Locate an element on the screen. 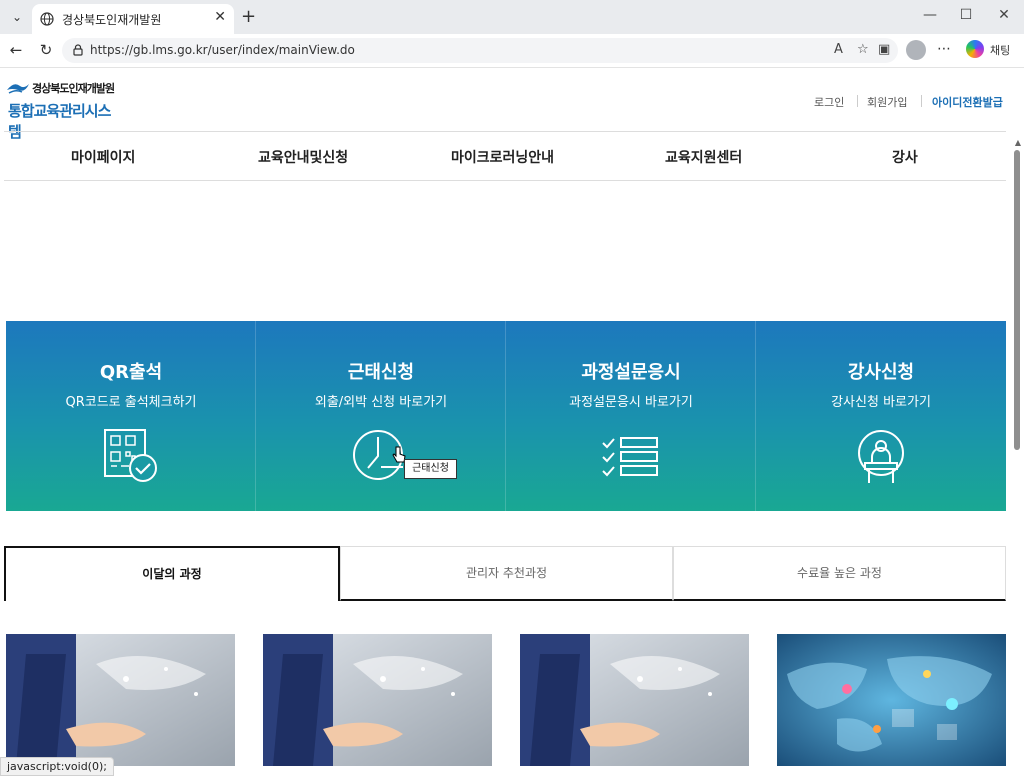 This screenshot has width=1024, height=778. lock-icon is located at coordinates (78, 50).